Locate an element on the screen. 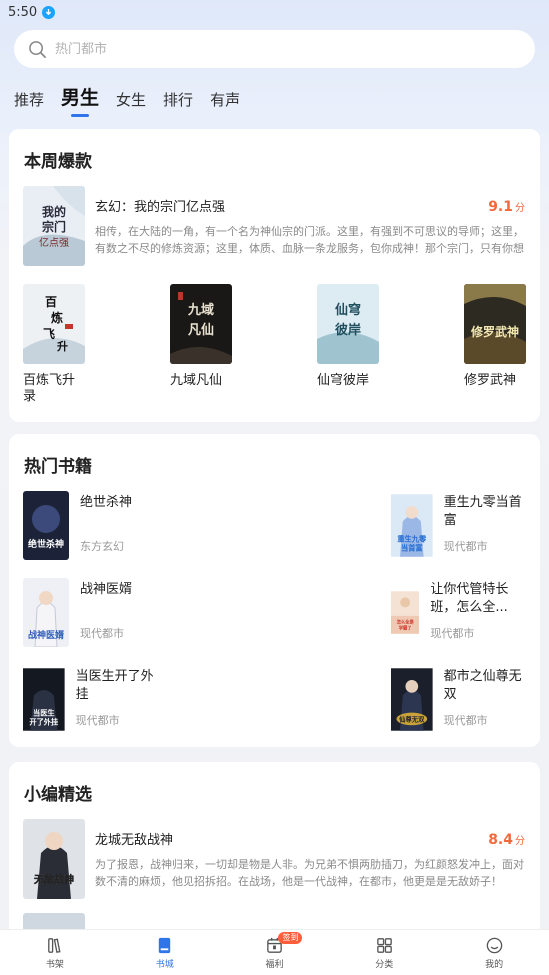  svg-text: 九域 is located at coordinates (200, 310).